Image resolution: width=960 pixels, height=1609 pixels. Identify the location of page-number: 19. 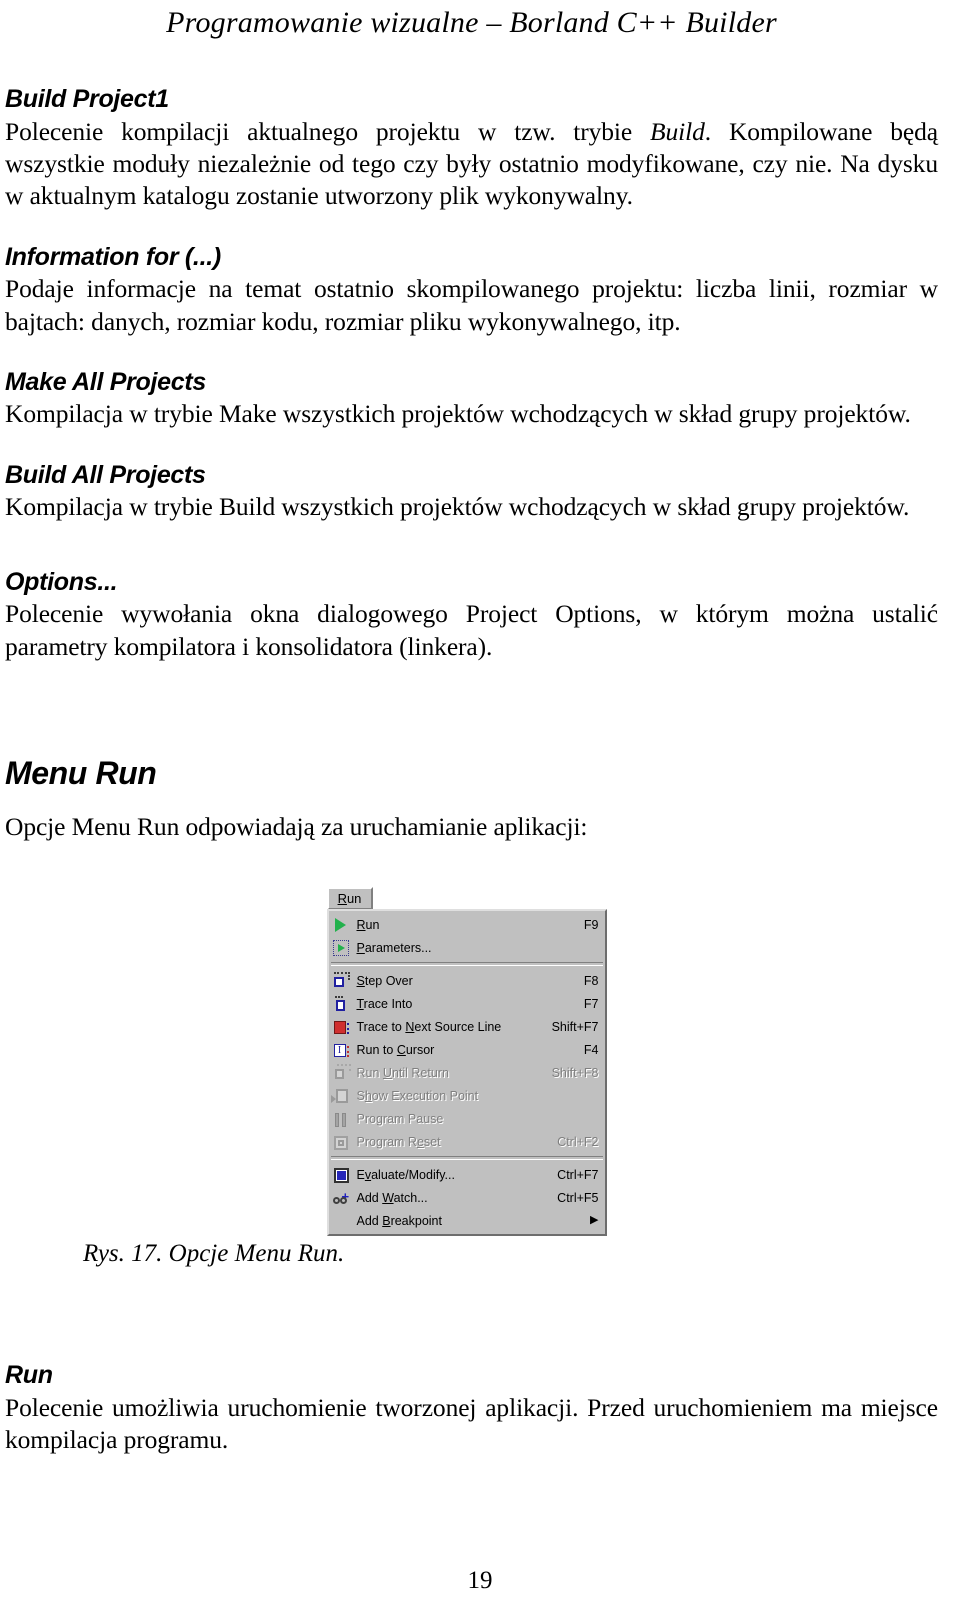
(480, 1580).